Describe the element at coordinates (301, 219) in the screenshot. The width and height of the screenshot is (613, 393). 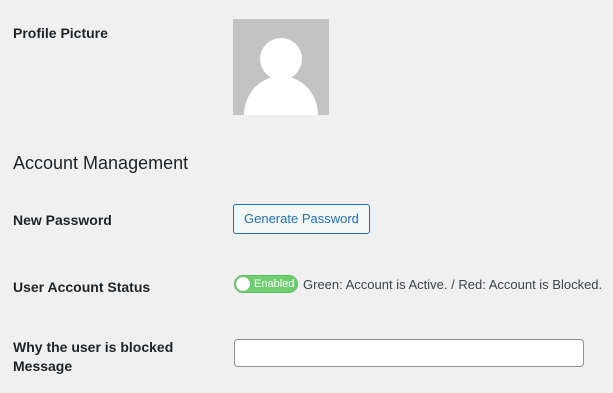
I see `generate-password-button: Generate Password` at that location.